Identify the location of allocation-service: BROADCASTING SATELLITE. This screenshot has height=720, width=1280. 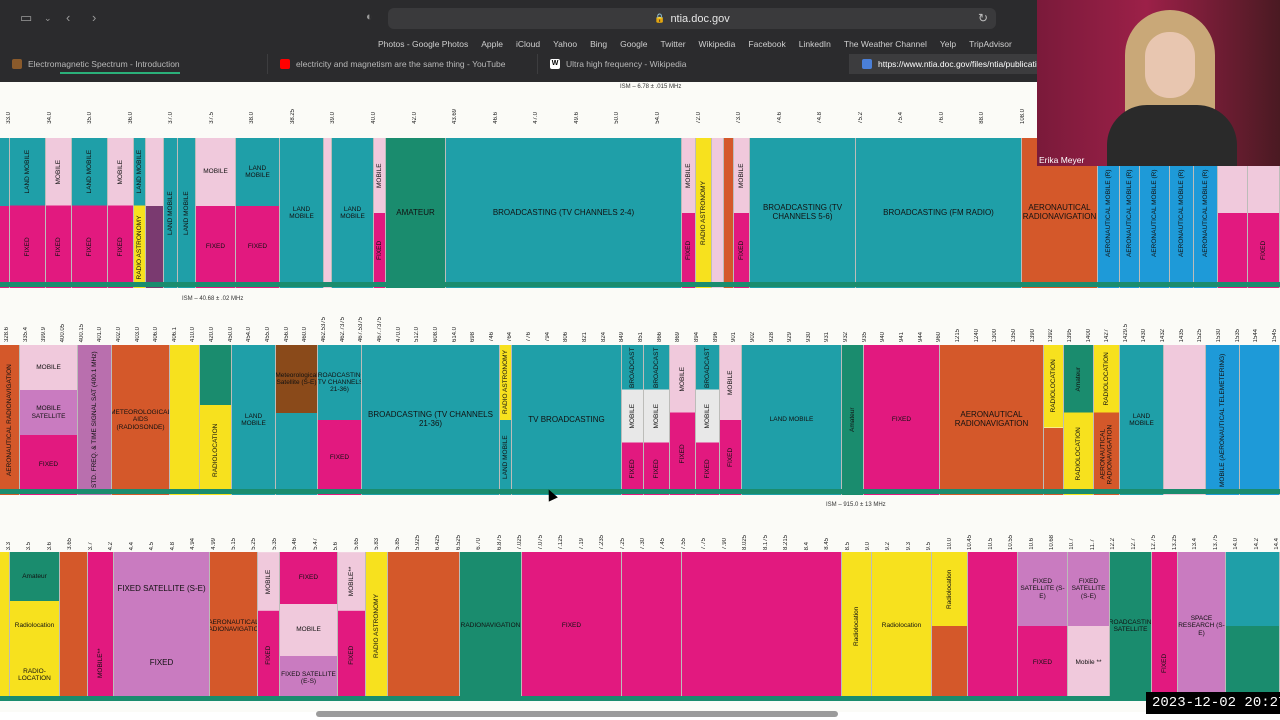
(1130, 626).